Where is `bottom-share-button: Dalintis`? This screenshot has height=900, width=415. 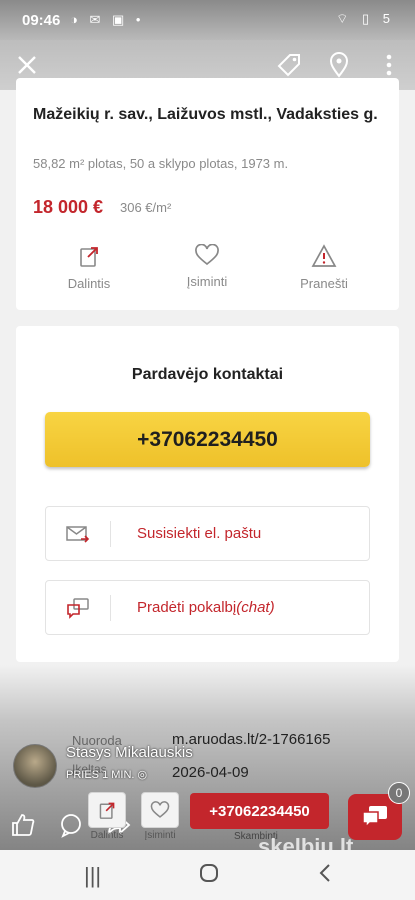
bottom-share-button: Dalintis is located at coordinates (107, 816).